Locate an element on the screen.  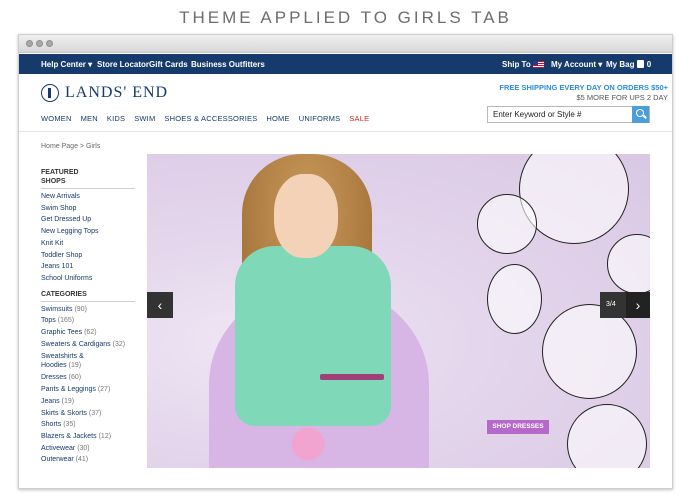
category-item: Graphic Tees (62) is located at coordinates (88, 333).